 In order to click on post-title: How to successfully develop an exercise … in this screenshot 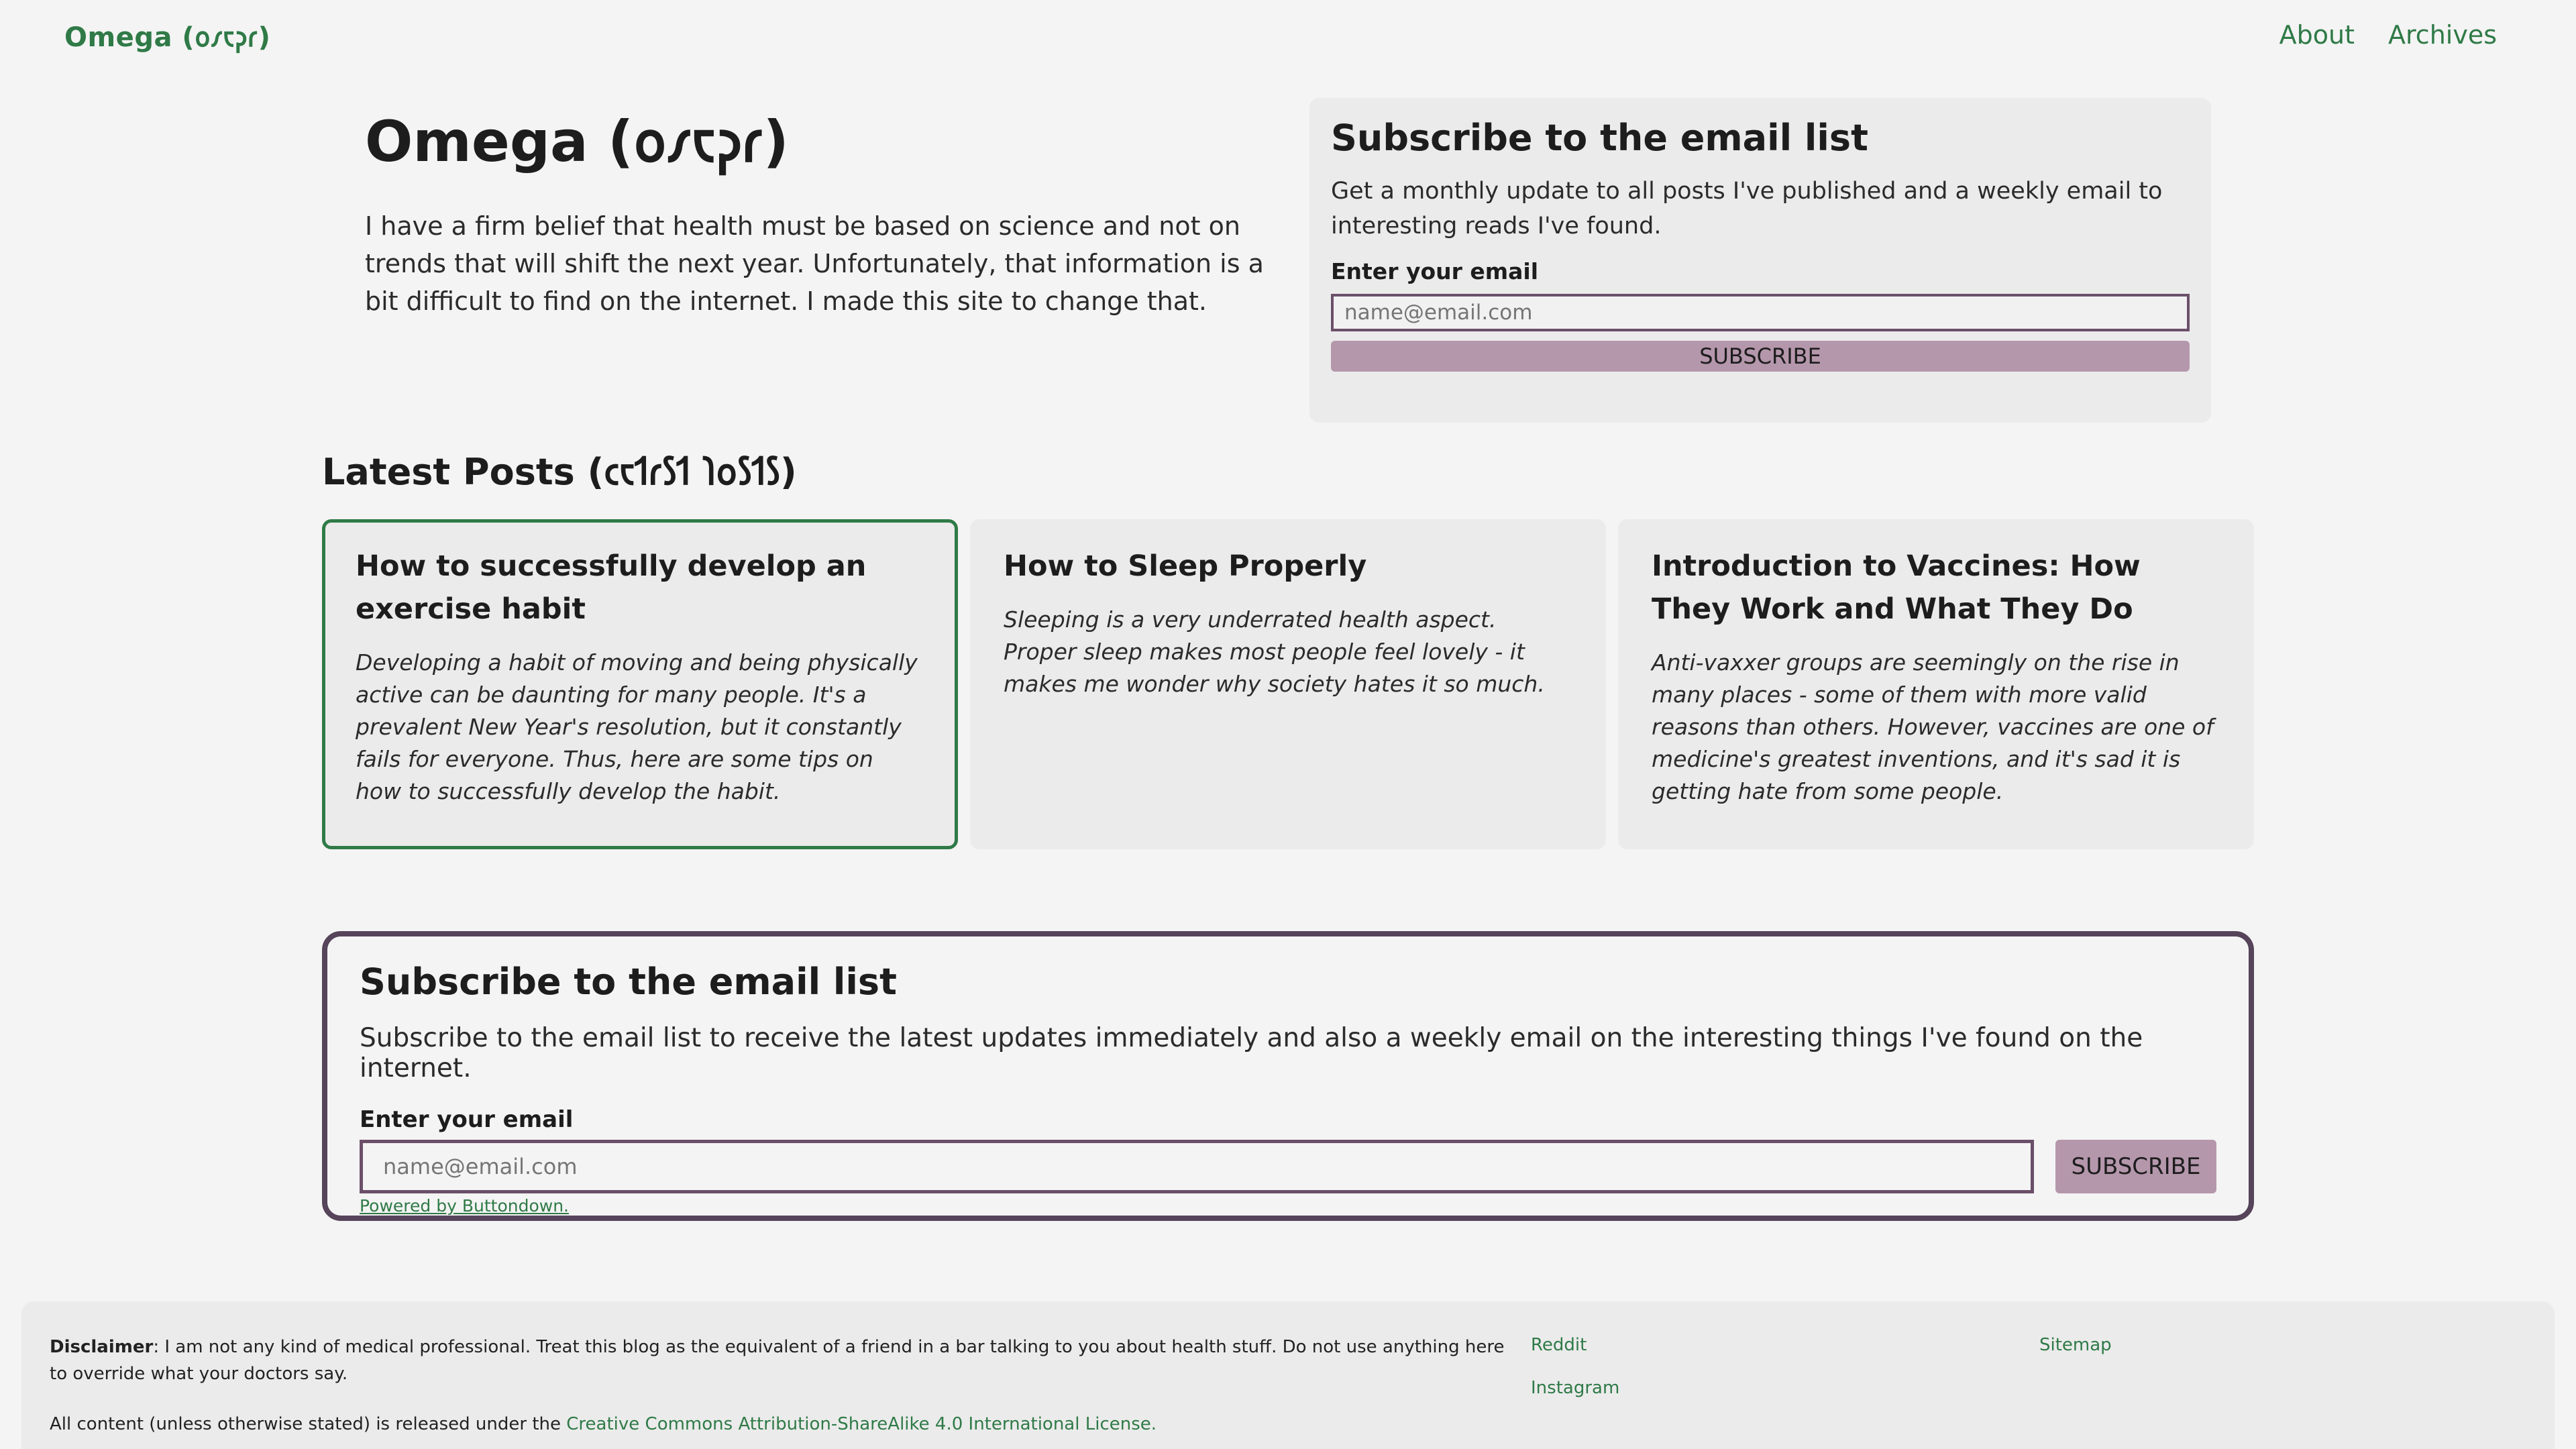, I will do `click(640, 588)`.